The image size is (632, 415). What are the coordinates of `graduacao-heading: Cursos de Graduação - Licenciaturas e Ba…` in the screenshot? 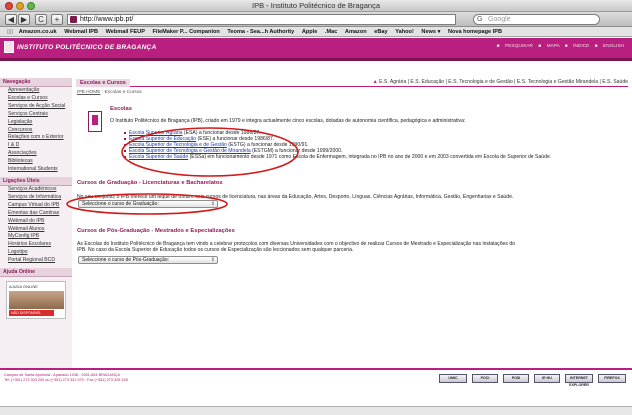 It's located at (150, 183).